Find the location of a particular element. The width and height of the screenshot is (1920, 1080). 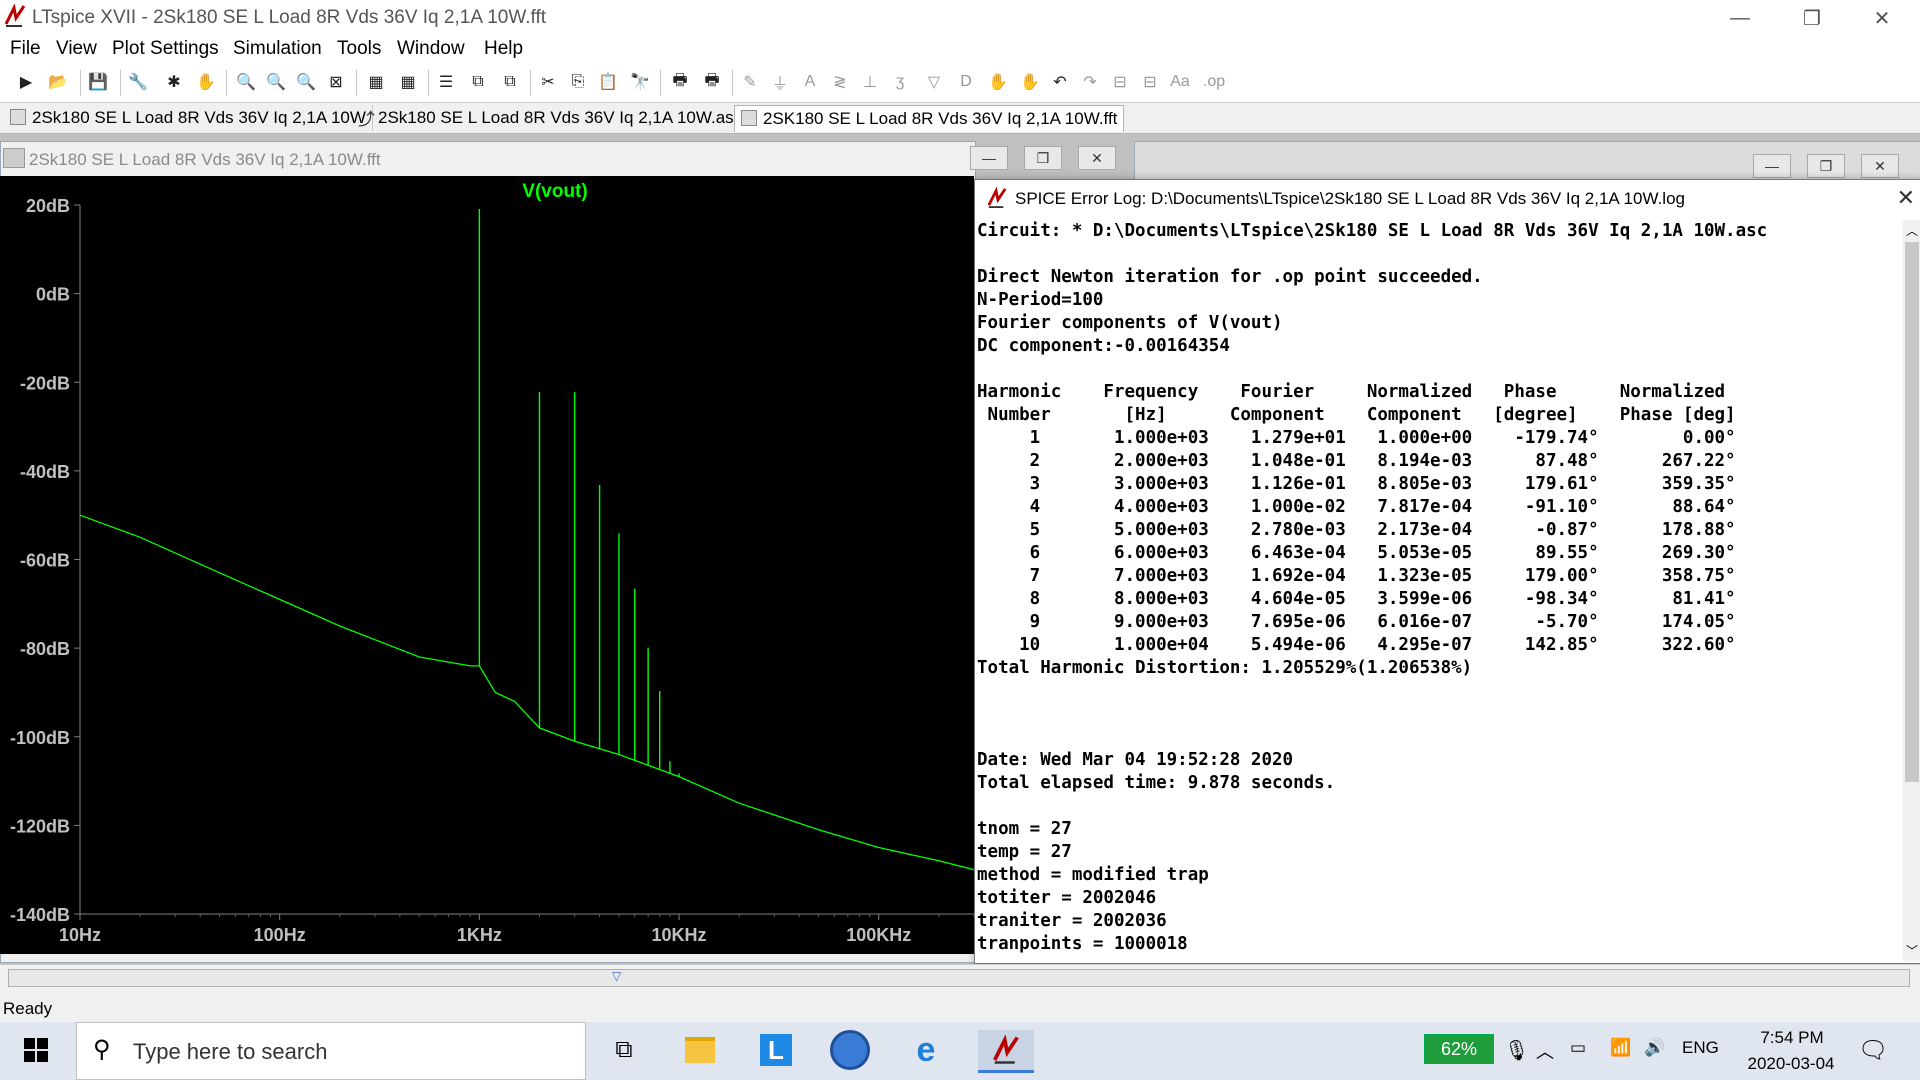

clock-date: 2020-03-04 is located at coordinates (1791, 1064).